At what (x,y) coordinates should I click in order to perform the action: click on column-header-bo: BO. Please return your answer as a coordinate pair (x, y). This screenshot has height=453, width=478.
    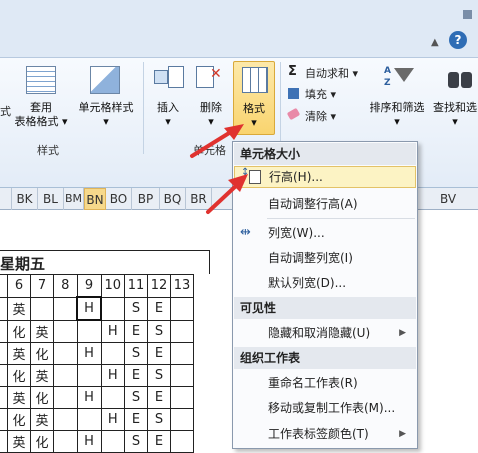
    Looking at the image, I should click on (119, 199).